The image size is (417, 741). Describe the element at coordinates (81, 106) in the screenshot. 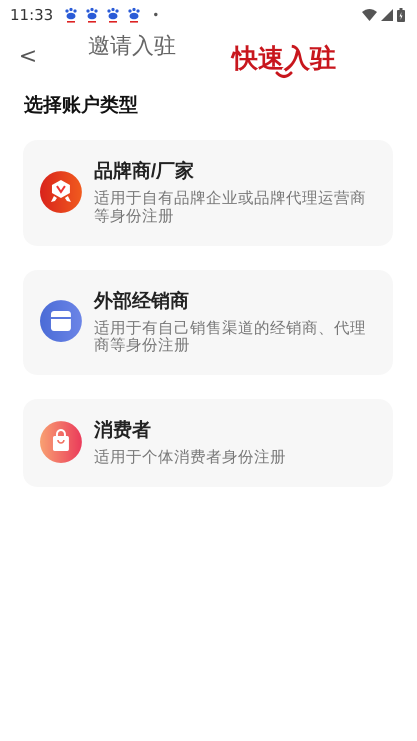

I see `section-title: 选择账户类型` at that location.